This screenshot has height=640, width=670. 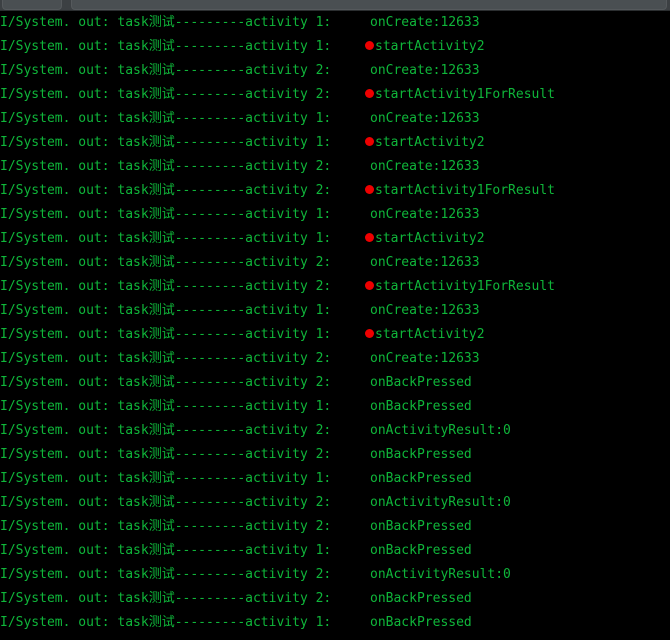 I want to click on log-line-message: startActivity1ForResult, so click(x=465, y=190).